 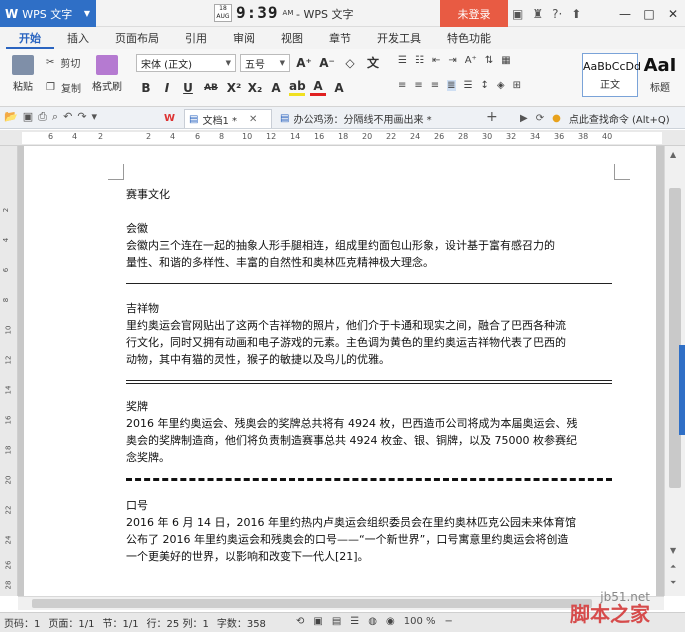 What do you see at coordinates (146, 88) in the screenshot?
I see `bold-icon: B` at bounding box center [146, 88].